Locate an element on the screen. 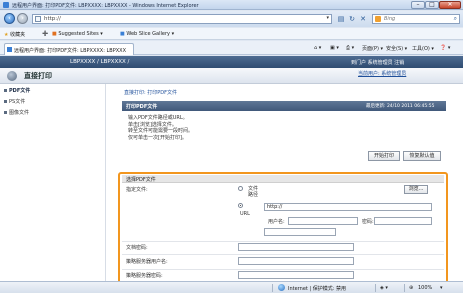 The image size is (463, 293). favorites-button: ★ 收藏夹 is located at coordinates (14, 34).